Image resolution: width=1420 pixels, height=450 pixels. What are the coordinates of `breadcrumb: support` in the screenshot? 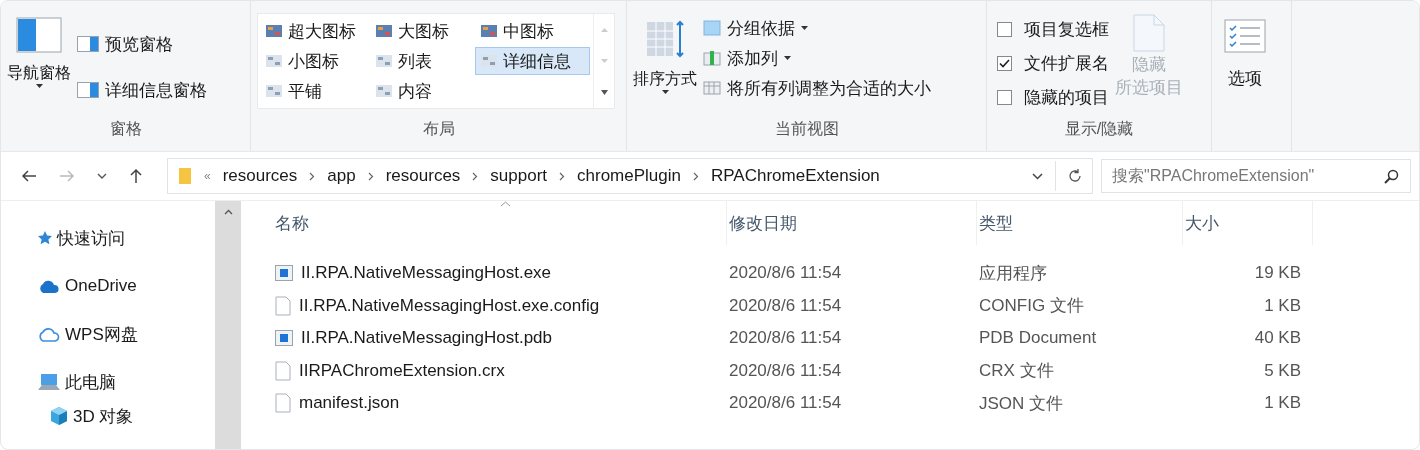 It's located at (519, 176).